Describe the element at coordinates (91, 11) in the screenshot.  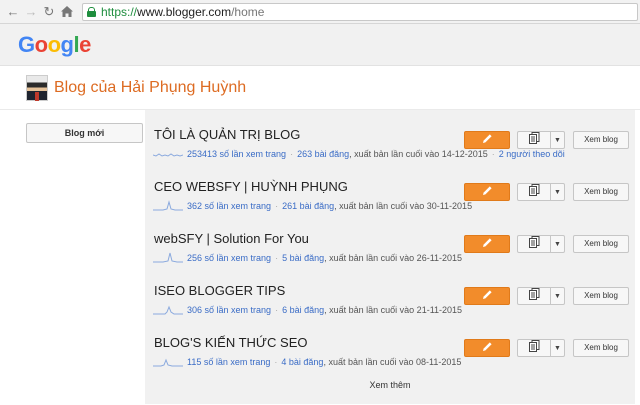
I see `lock-icon` at that location.